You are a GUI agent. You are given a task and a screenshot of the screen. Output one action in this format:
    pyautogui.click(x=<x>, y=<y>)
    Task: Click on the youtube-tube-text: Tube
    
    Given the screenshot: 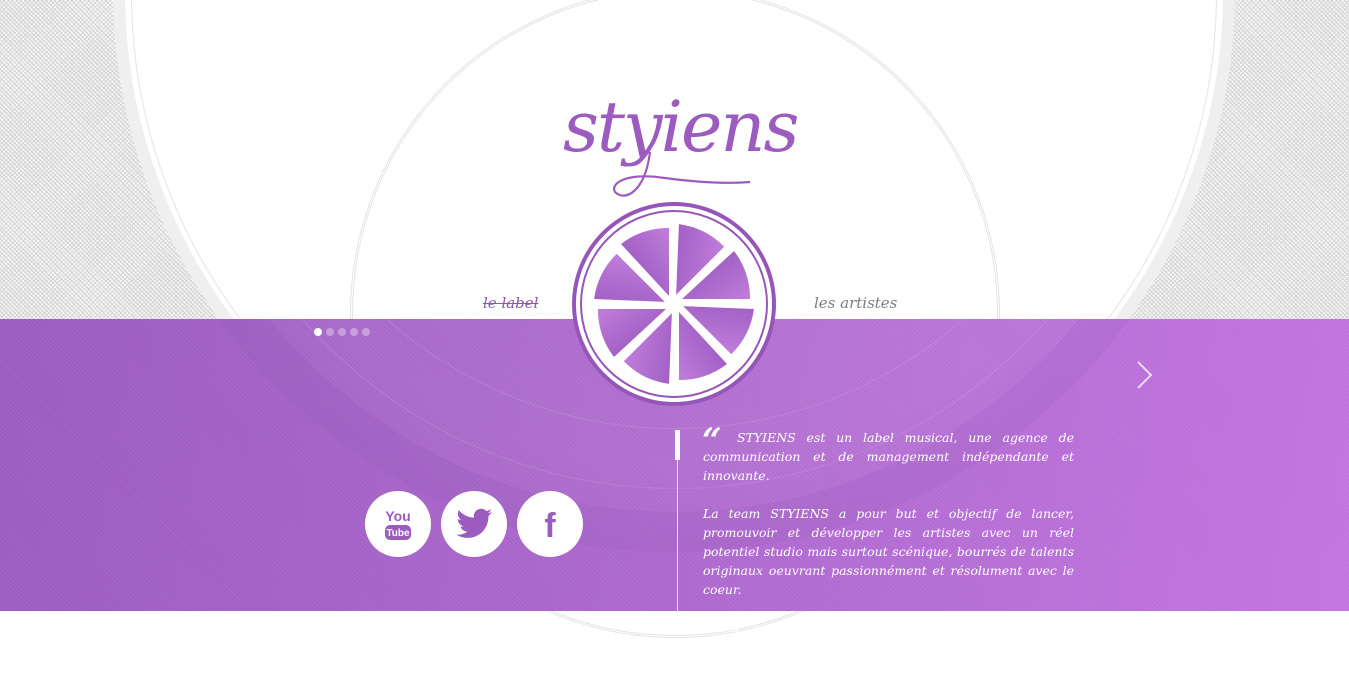 What is the action you would take?
    pyautogui.click(x=398, y=533)
    